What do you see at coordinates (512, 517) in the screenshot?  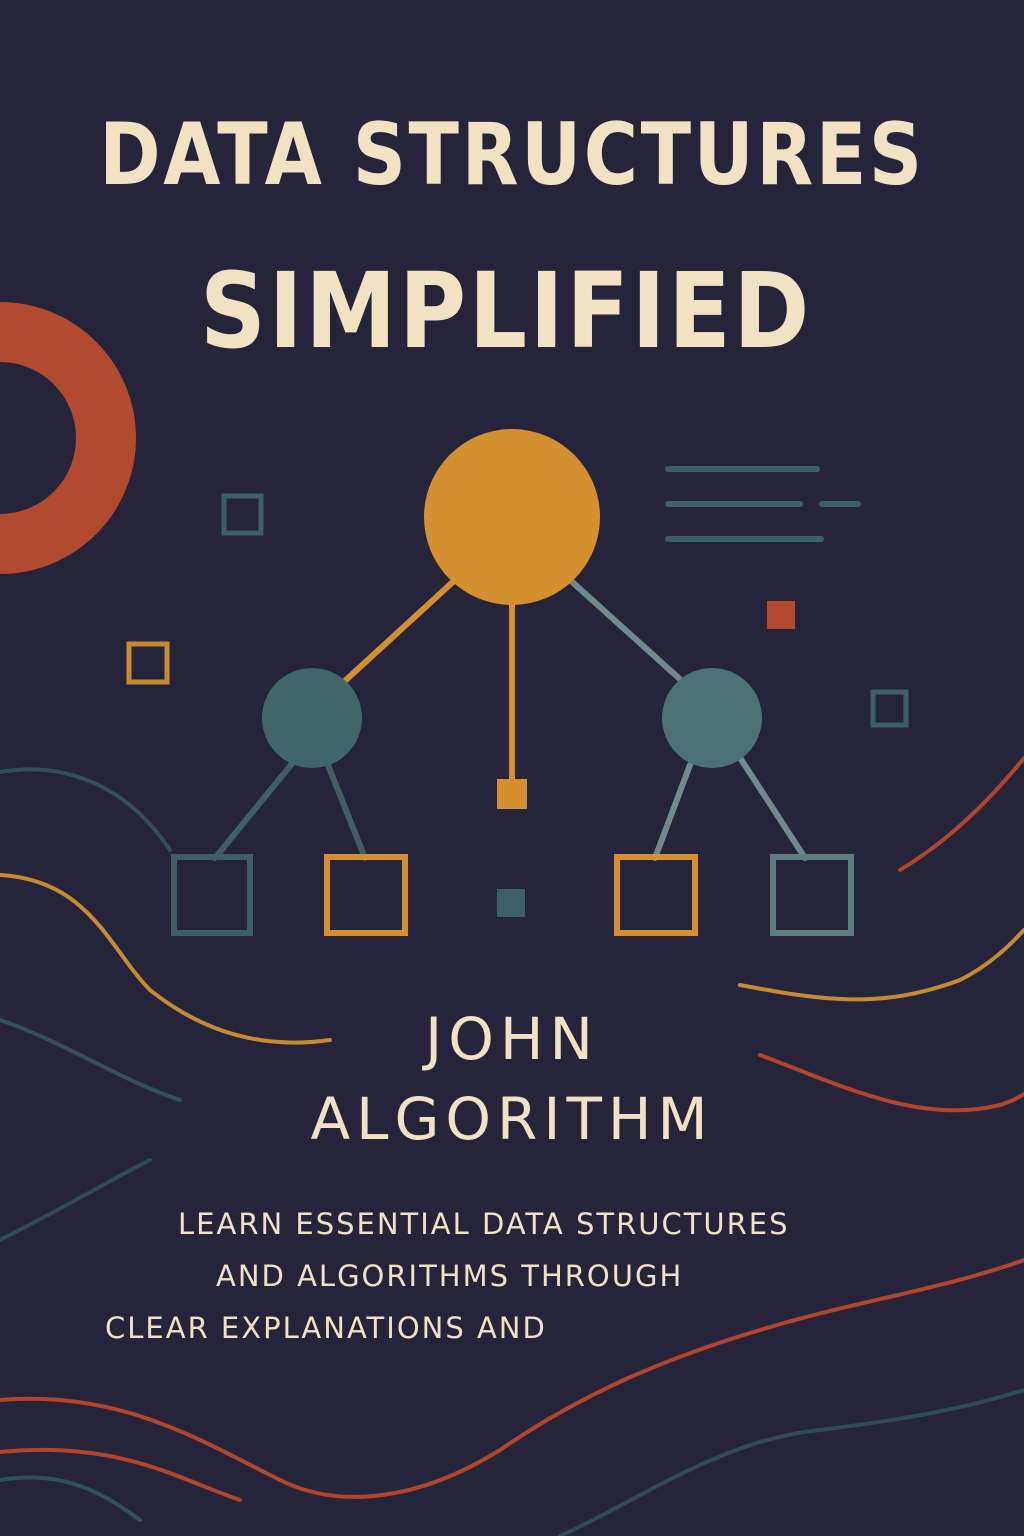 I see `tree-root-node` at bounding box center [512, 517].